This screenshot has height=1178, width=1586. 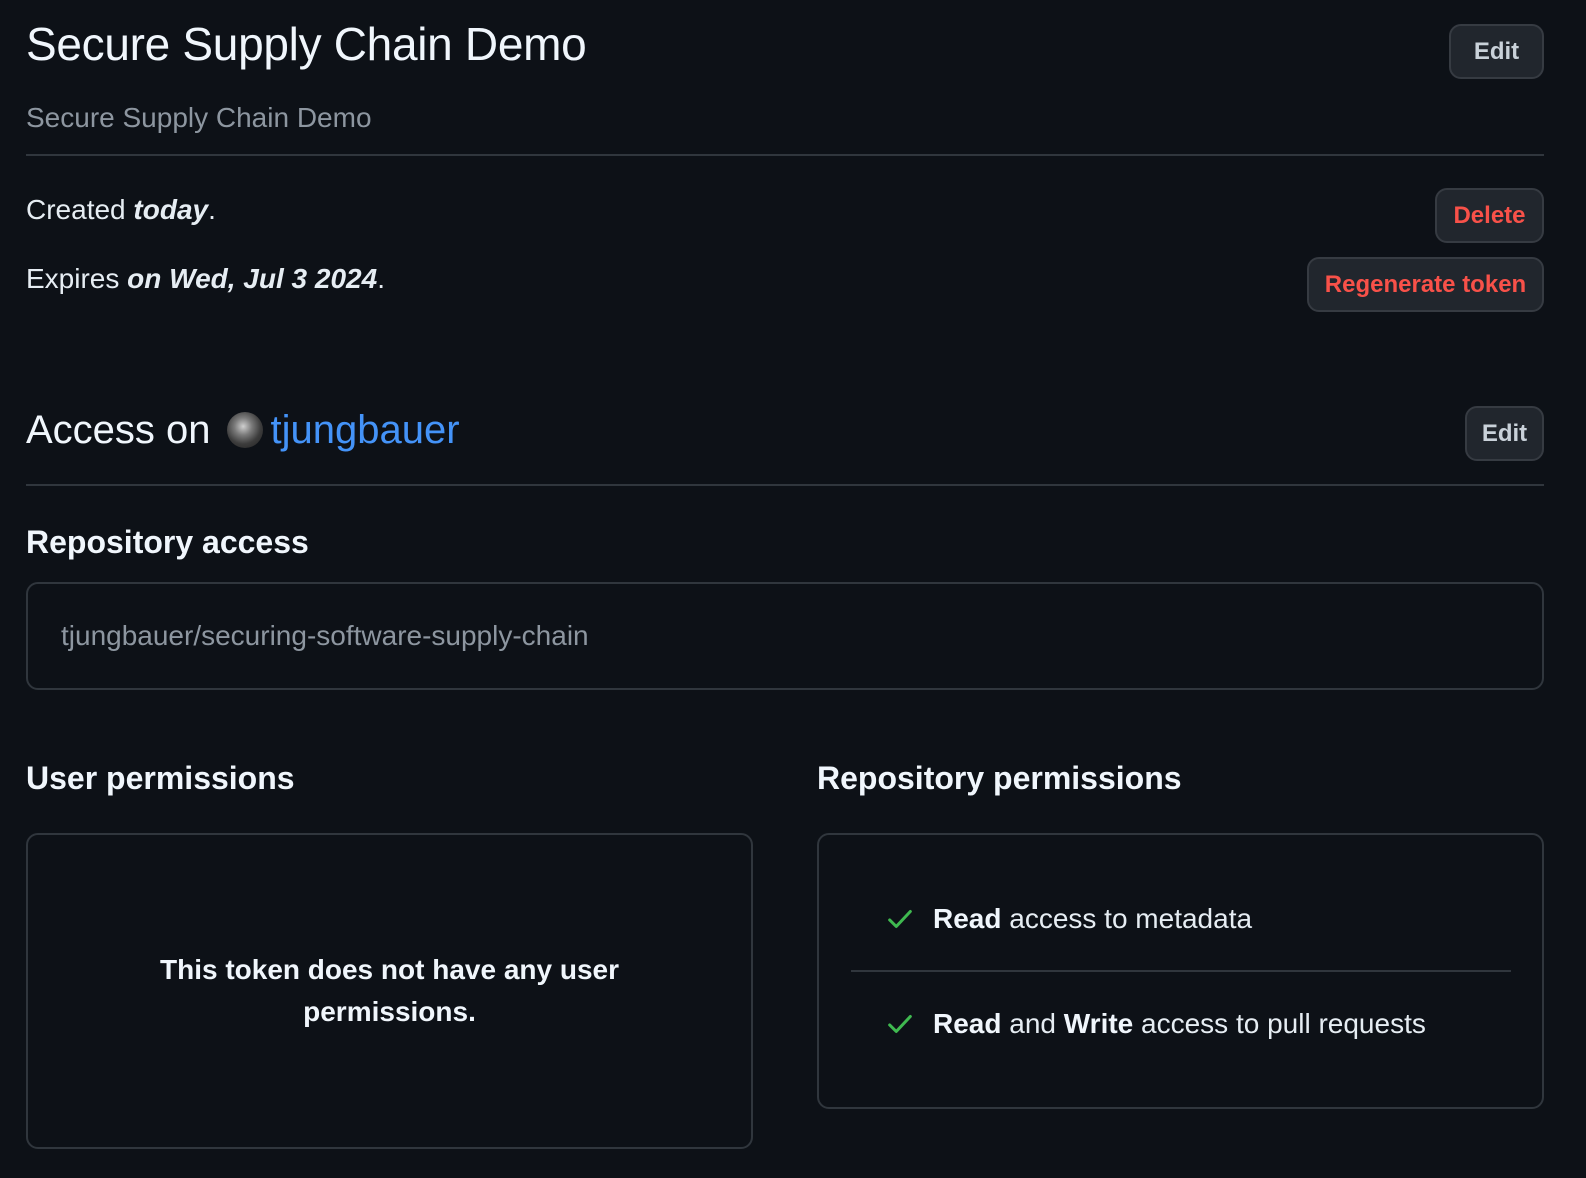 I want to click on access-heading: Access on tjungbauer, so click(x=243, y=430).